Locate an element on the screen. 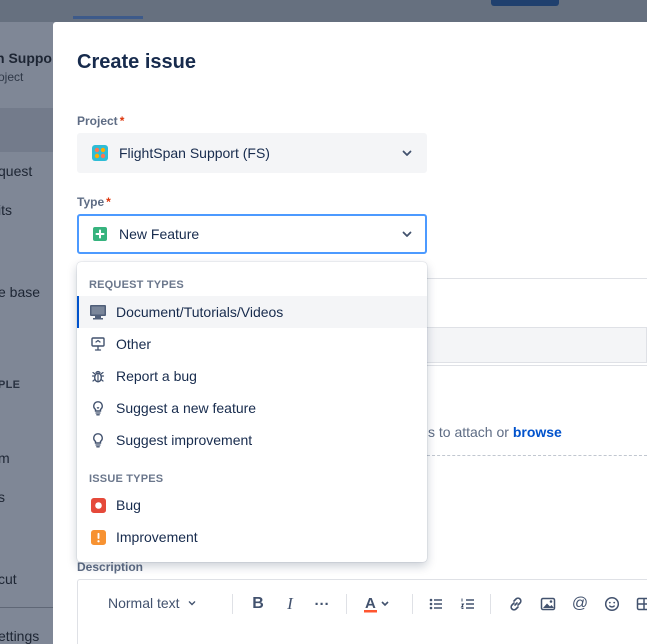 The width and height of the screenshot is (647, 644). type-value: New Feature is located at coordinates (159, 234).